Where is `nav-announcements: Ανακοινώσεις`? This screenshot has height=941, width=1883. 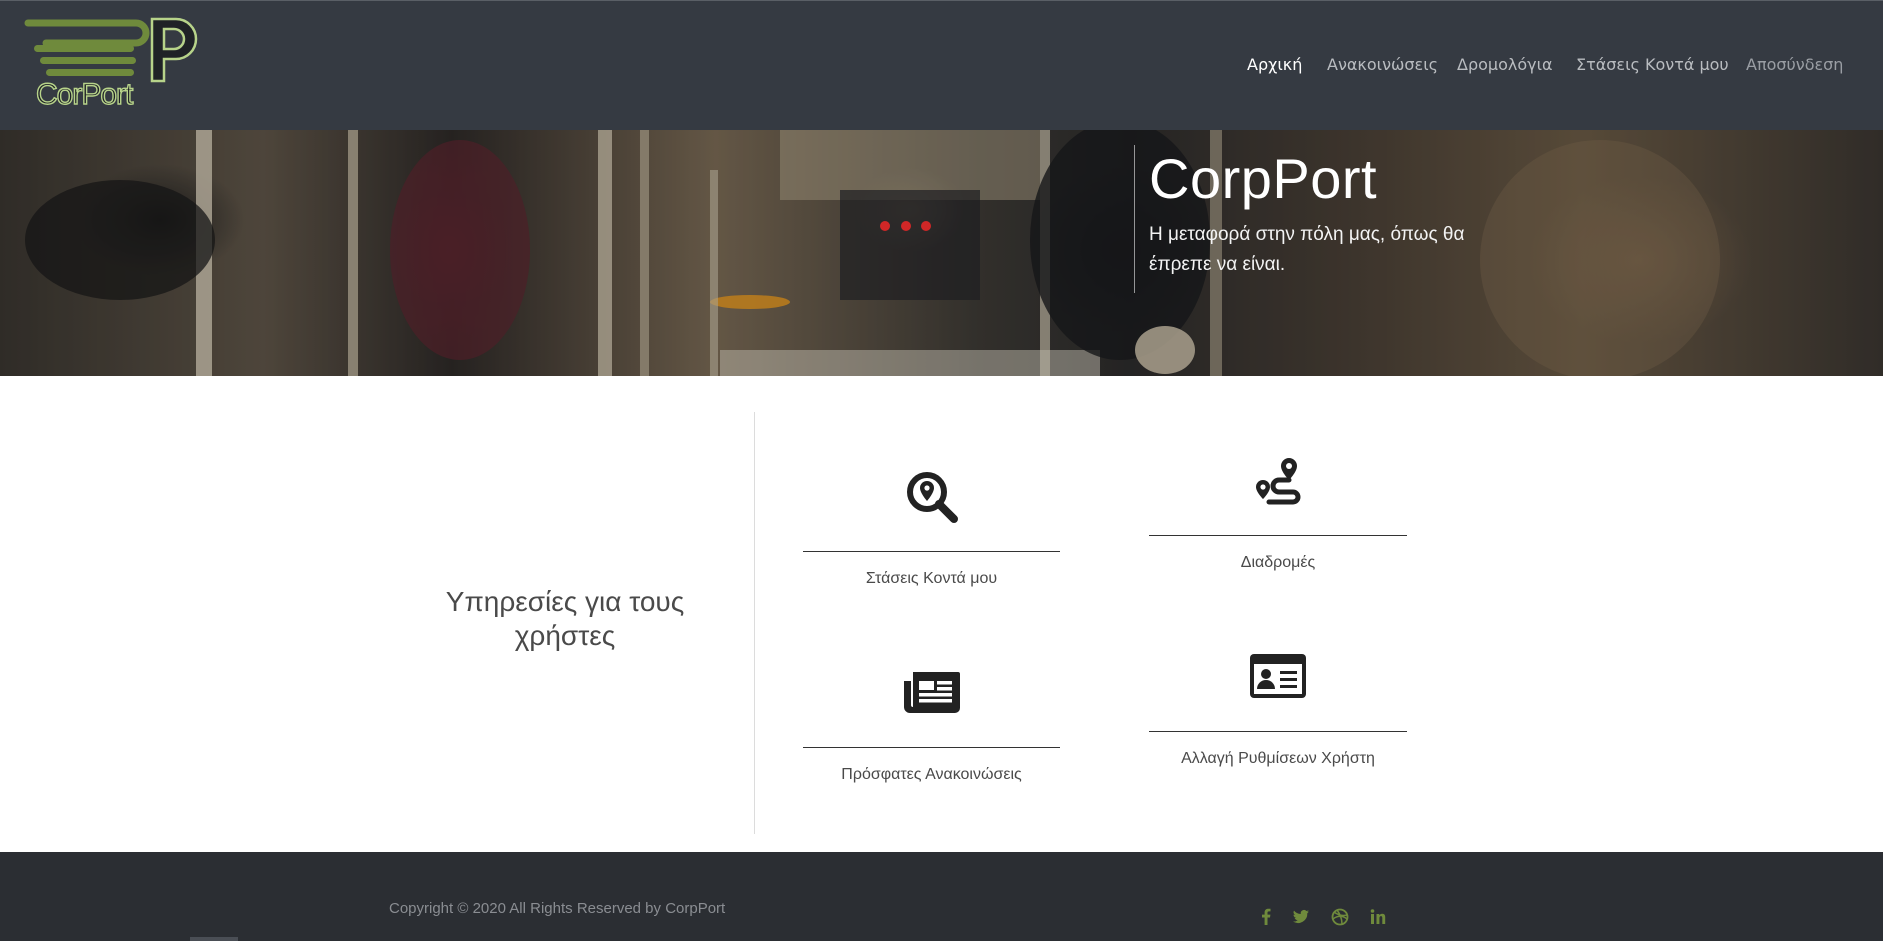
nav-announcements: Ανακοινώσεις is located at coordinates (1382, 64).